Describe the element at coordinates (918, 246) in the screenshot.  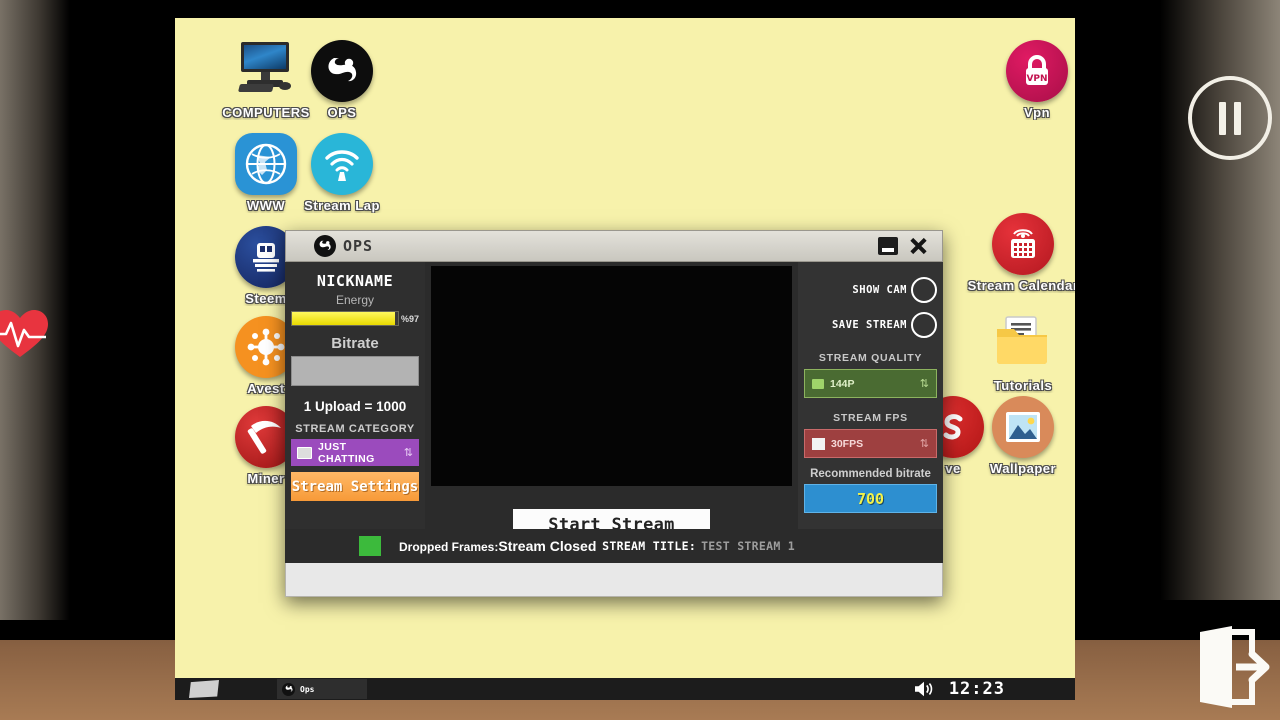
I see `close-icon` at that location.